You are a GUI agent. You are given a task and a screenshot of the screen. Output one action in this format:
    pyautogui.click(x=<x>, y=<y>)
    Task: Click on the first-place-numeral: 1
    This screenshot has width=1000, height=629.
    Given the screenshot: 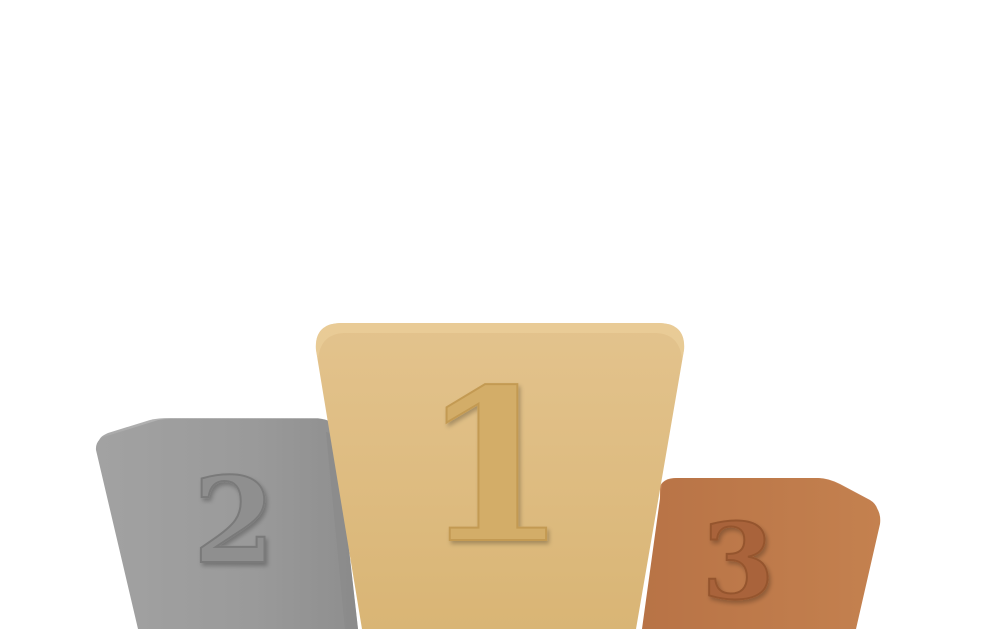 What is the action you would take?
    pyautogui.click(x=494, y=466)
    